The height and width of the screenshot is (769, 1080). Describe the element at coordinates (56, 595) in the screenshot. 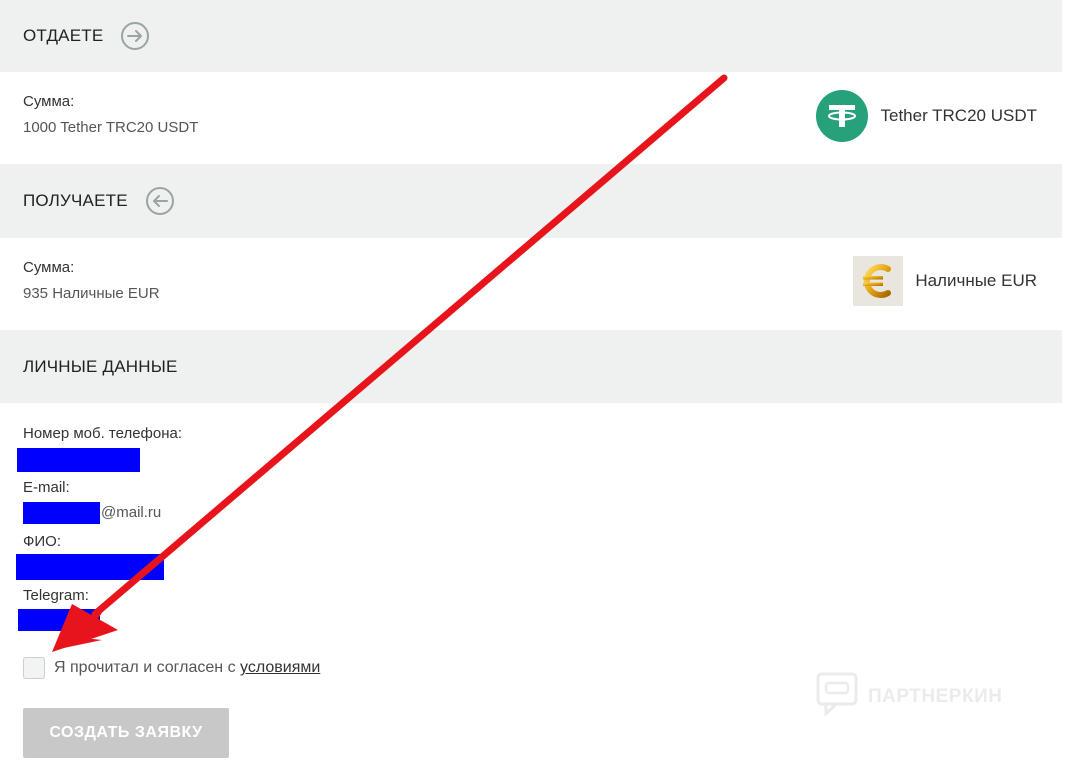

I see `telegram-label: Telegram:` at that location.